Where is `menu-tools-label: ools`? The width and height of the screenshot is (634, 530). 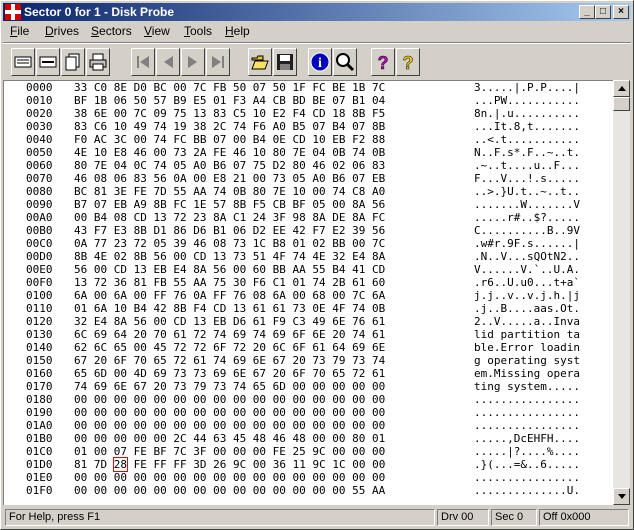
menu-tools-label: ools is located at coordinates (201, 31).